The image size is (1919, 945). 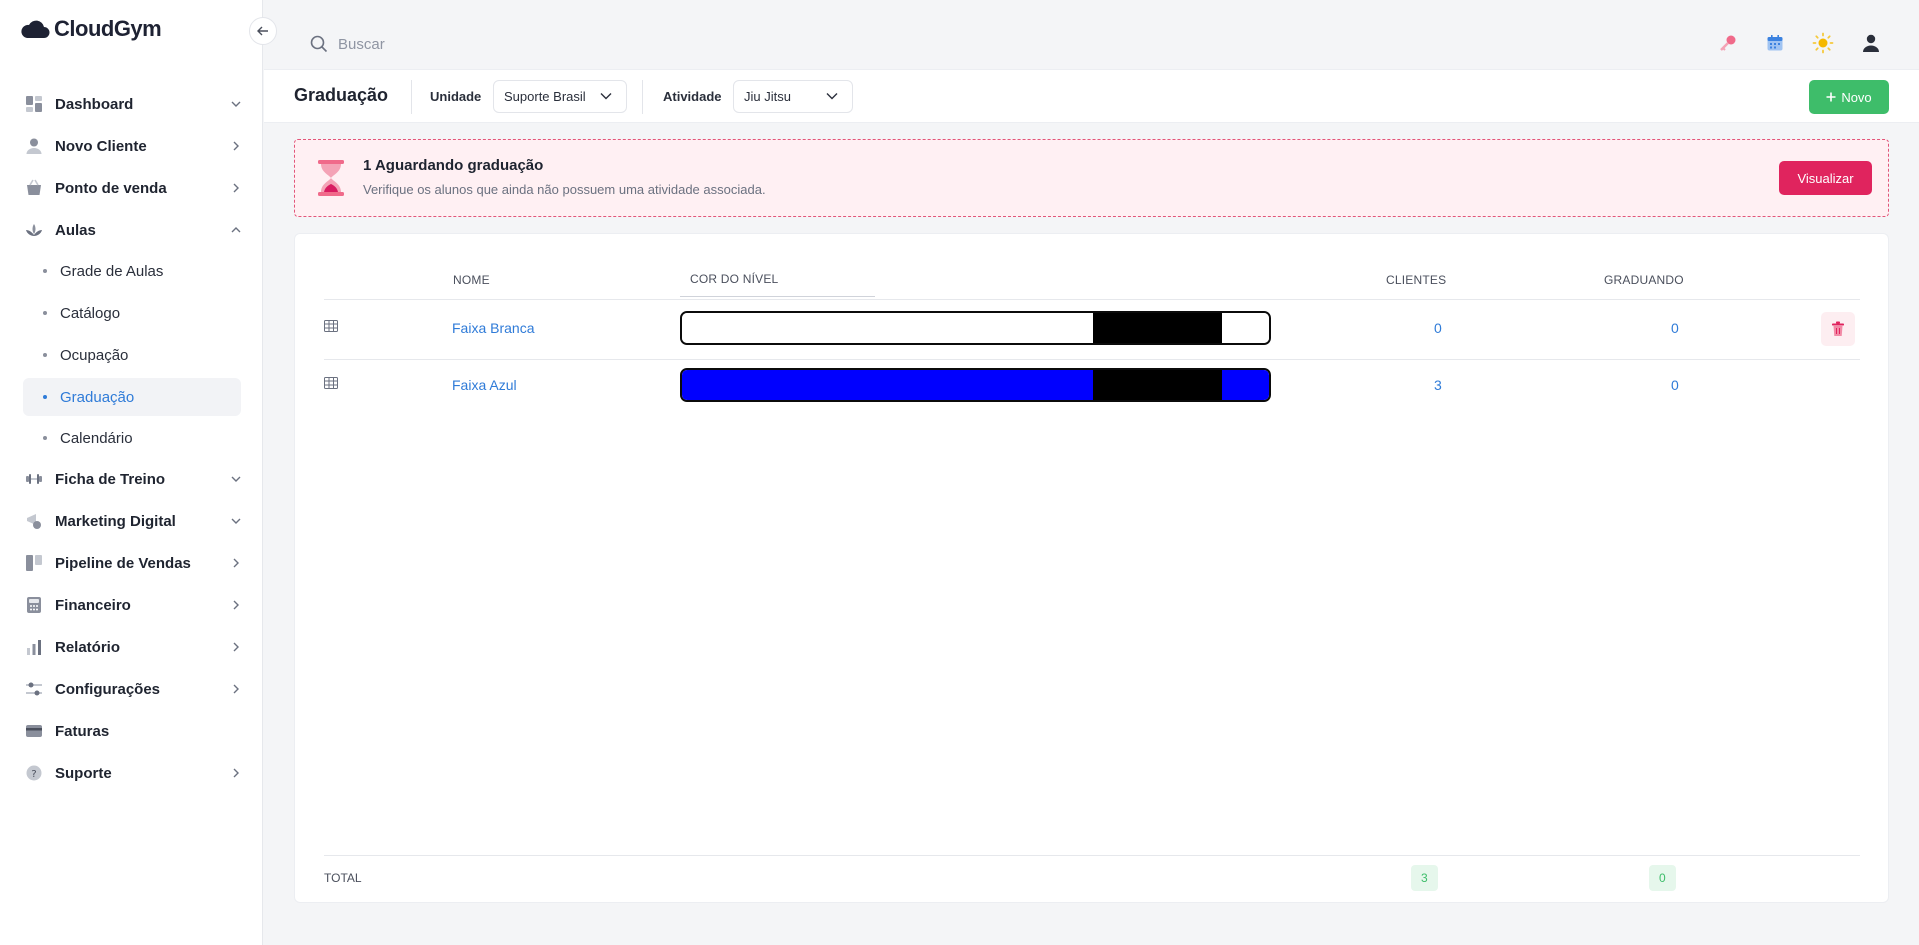 What do you see at coordinates (133, 563) in the screenshot?
I see `sidebar-item-pipeline-de-vendas: Pipeline de Vendas` at bounding box center [133, 563].